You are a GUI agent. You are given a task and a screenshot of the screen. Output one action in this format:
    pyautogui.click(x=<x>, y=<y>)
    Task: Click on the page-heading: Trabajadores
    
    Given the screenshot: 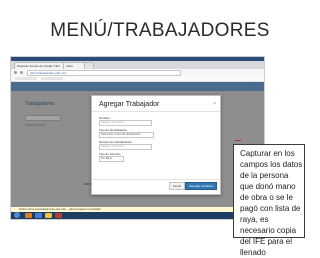 What is the action you would take?
    pyautogui.click(x=40, y=104)
    